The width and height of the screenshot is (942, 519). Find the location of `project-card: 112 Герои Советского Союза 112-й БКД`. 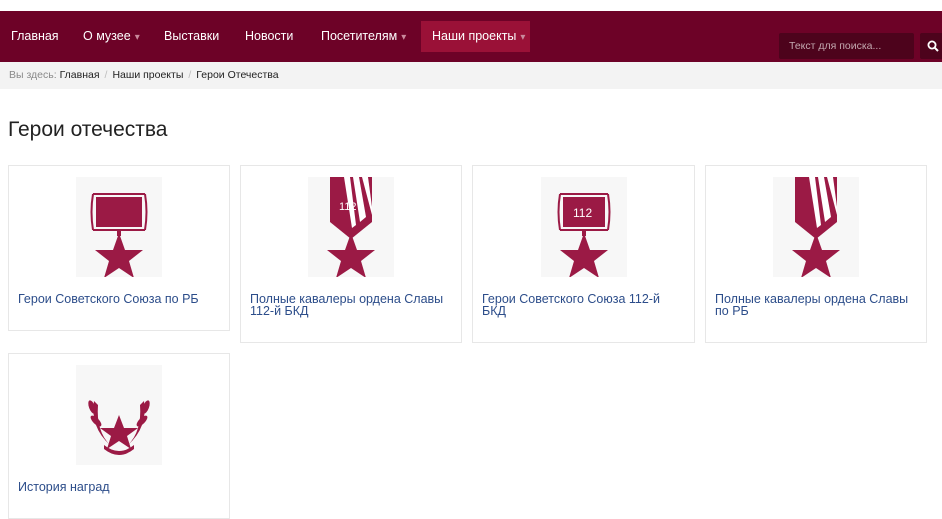

project-card: 112 Герои Советского Союза 112-й БКД is located at coordinates (583, 254).